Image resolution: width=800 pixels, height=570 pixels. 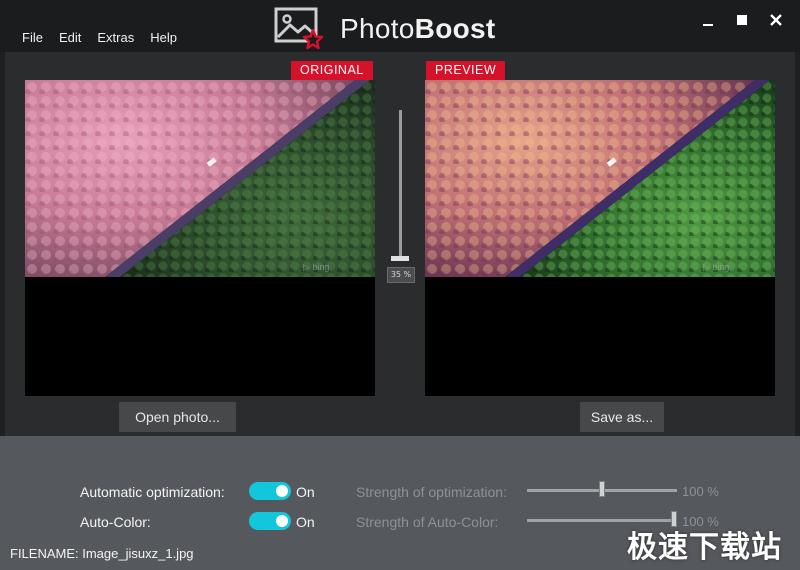 I want to click on minimize-button, so click(x=708, y=20).